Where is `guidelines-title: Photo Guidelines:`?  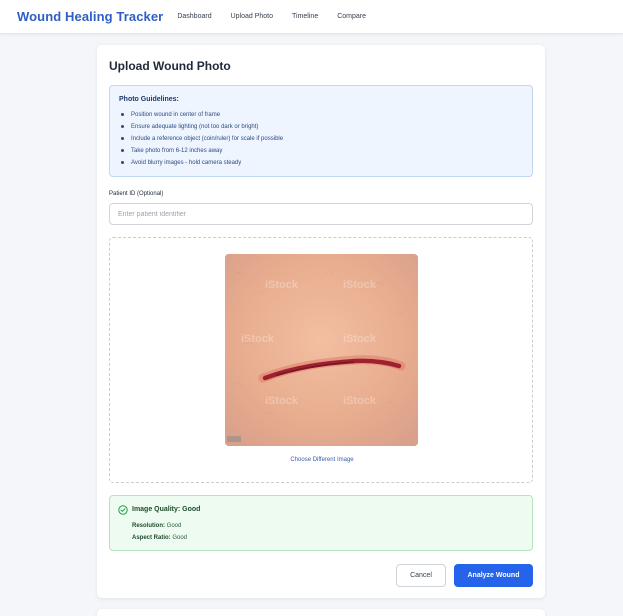
guidelines-title: Photo Guidelines: is located at coordinates (149, 99).